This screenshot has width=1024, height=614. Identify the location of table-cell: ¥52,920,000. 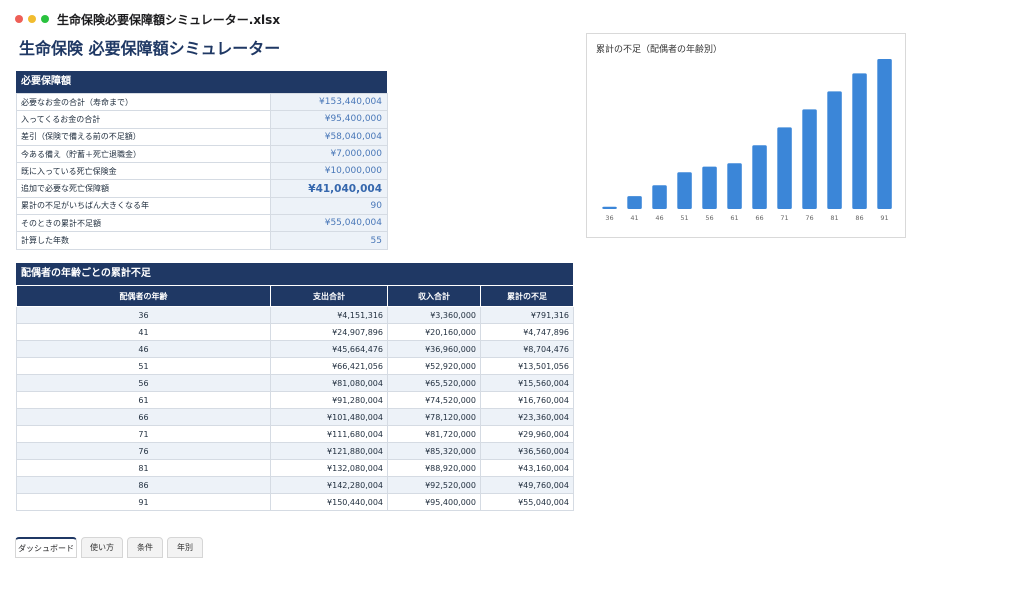
(434, 366).